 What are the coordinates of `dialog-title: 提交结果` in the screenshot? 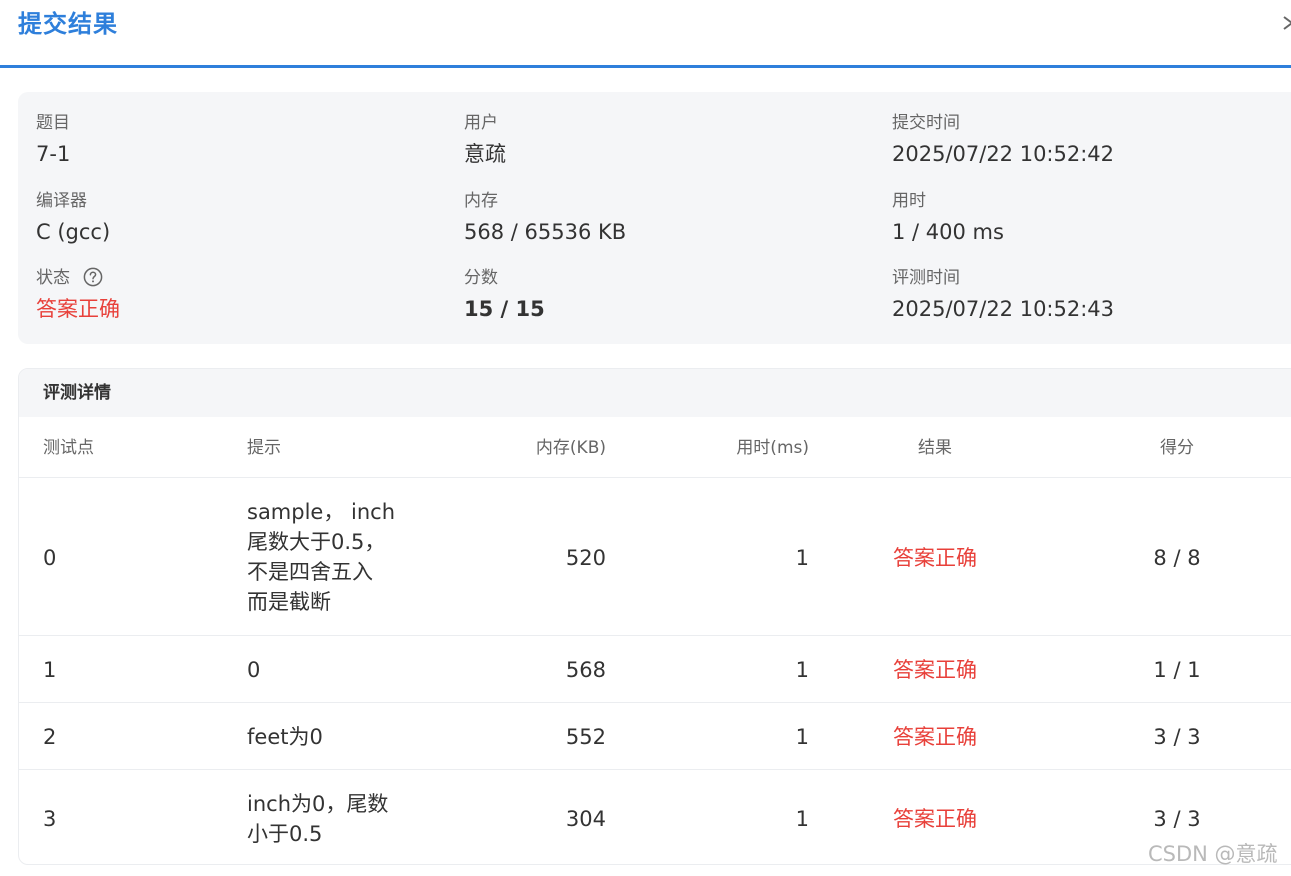 It's located at (68, 24).